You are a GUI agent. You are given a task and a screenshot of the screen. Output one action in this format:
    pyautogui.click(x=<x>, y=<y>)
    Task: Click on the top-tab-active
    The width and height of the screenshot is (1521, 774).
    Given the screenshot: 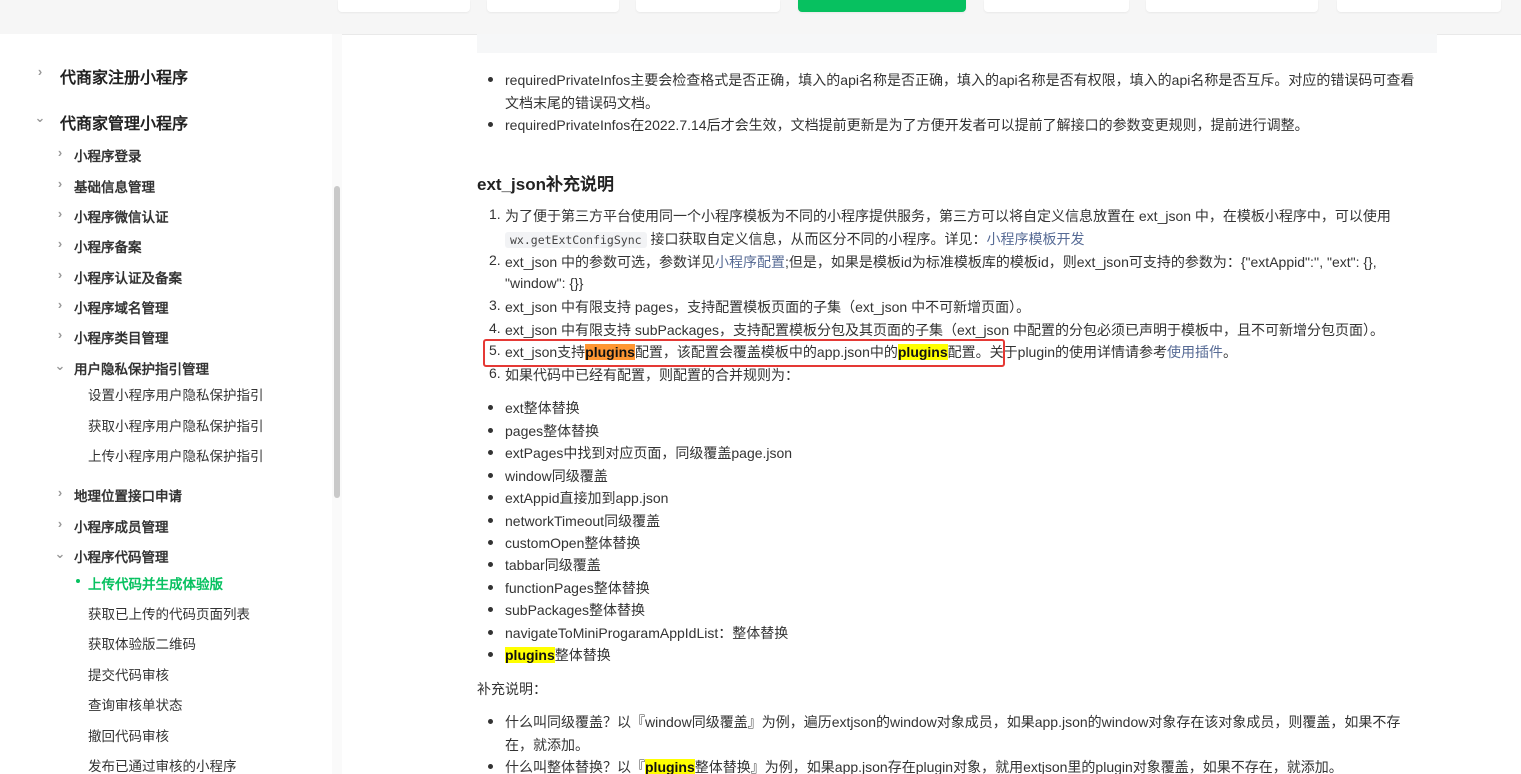 What is the action you would take?
    pyautogui.click(x=882, y=6)
    